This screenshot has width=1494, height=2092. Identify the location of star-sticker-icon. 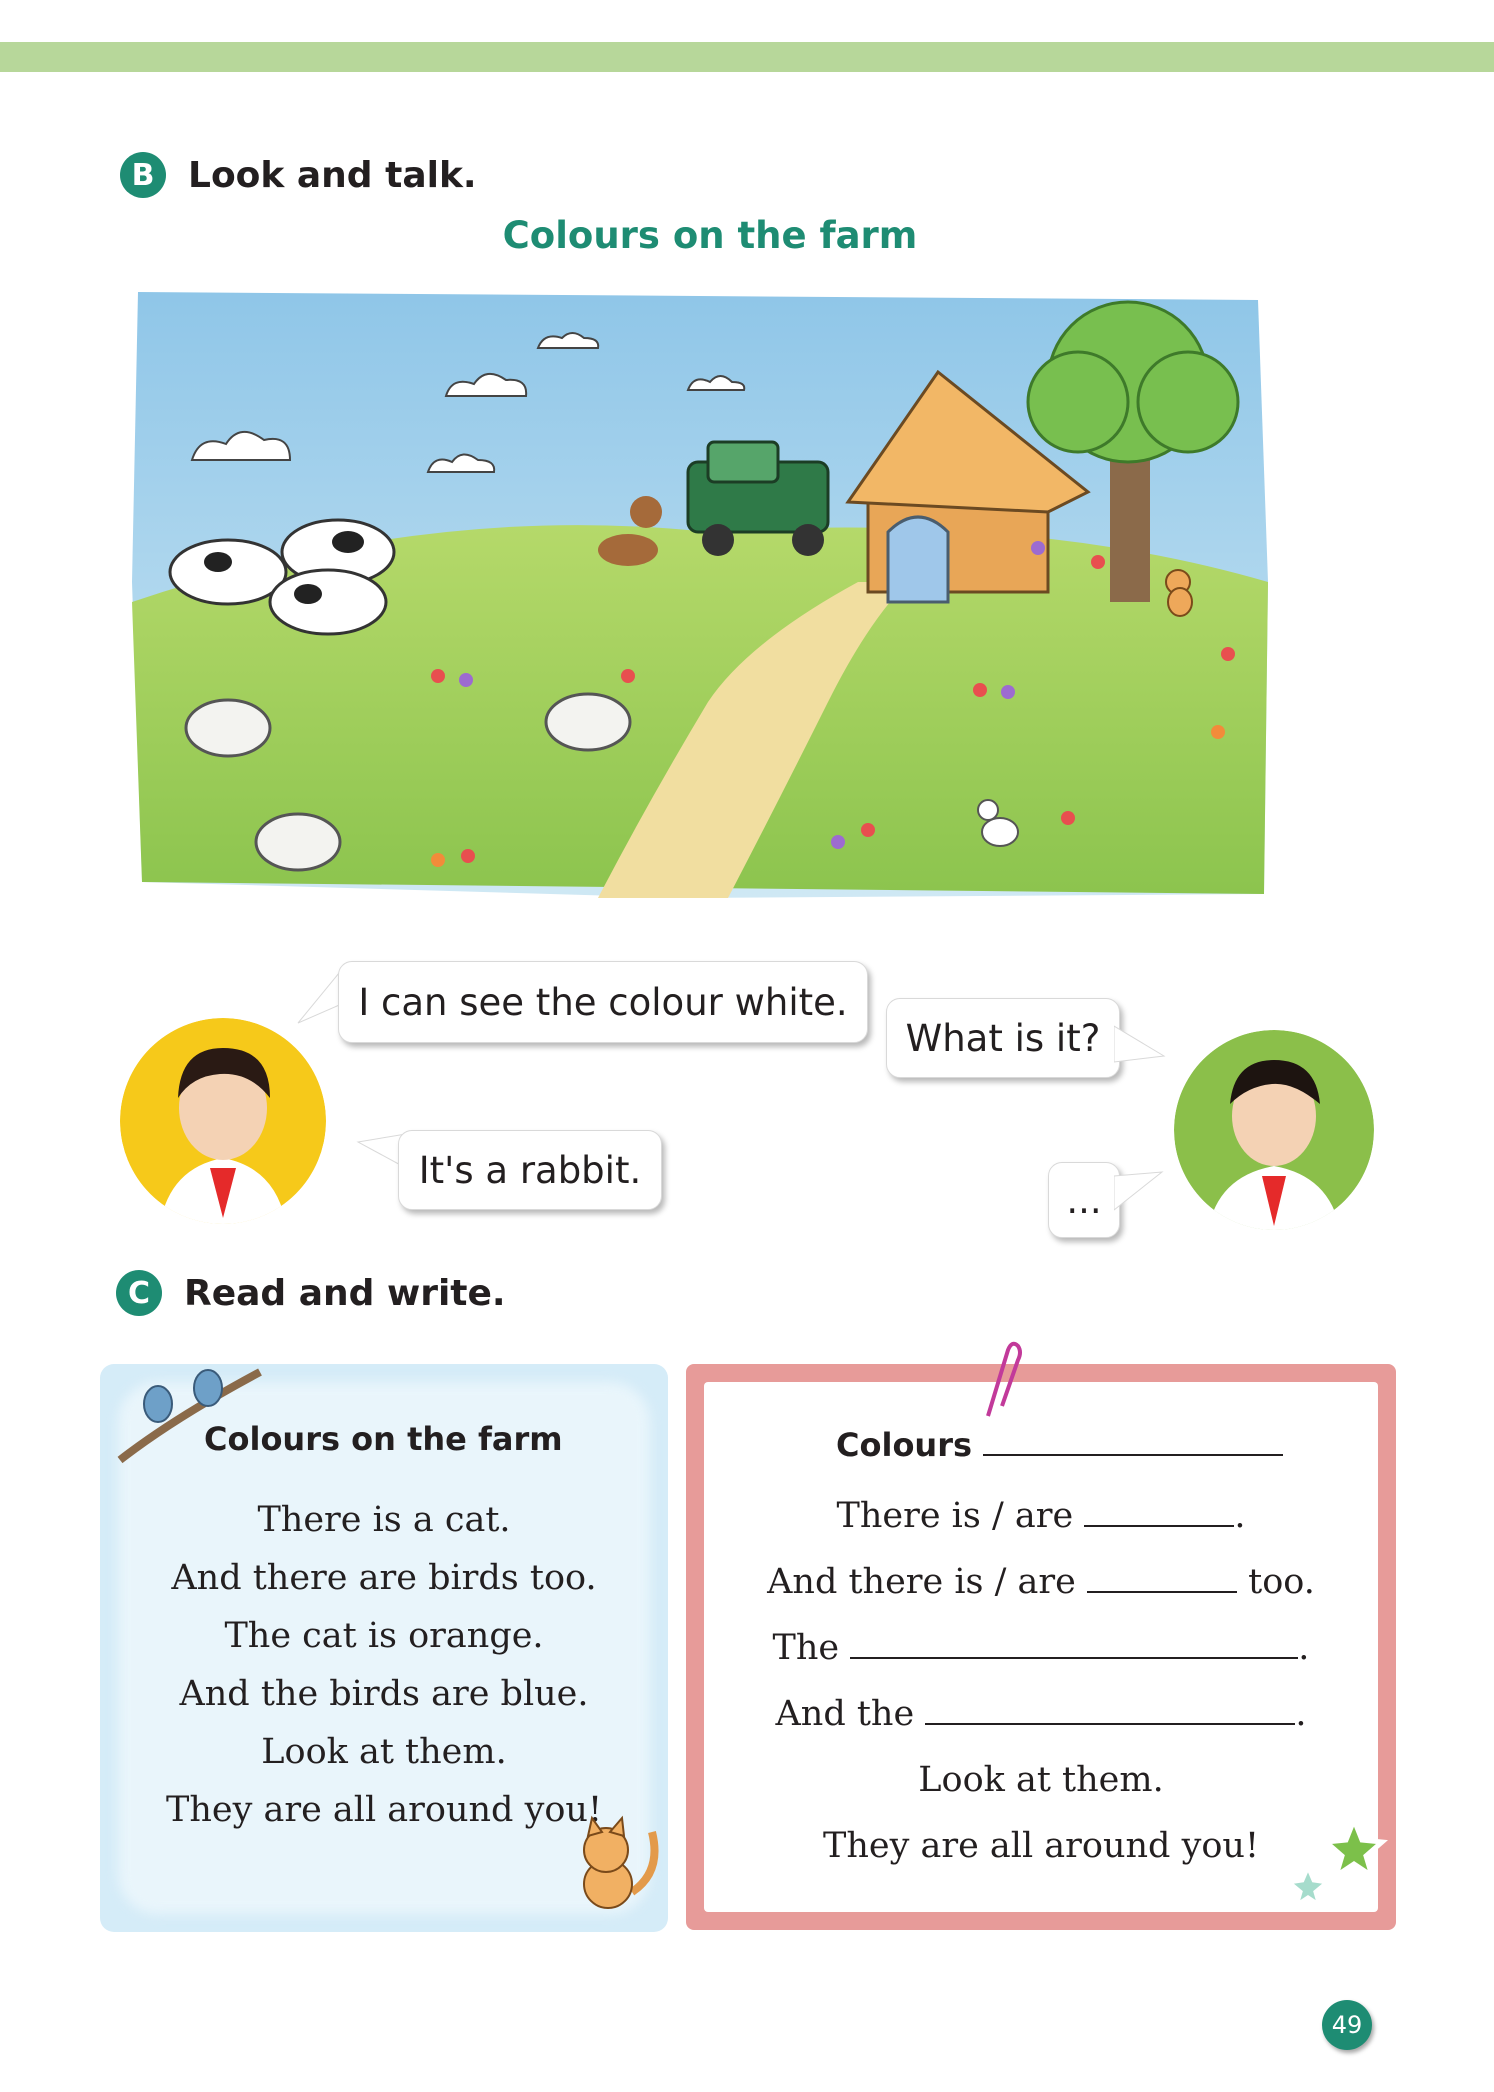
(1335, 1862).